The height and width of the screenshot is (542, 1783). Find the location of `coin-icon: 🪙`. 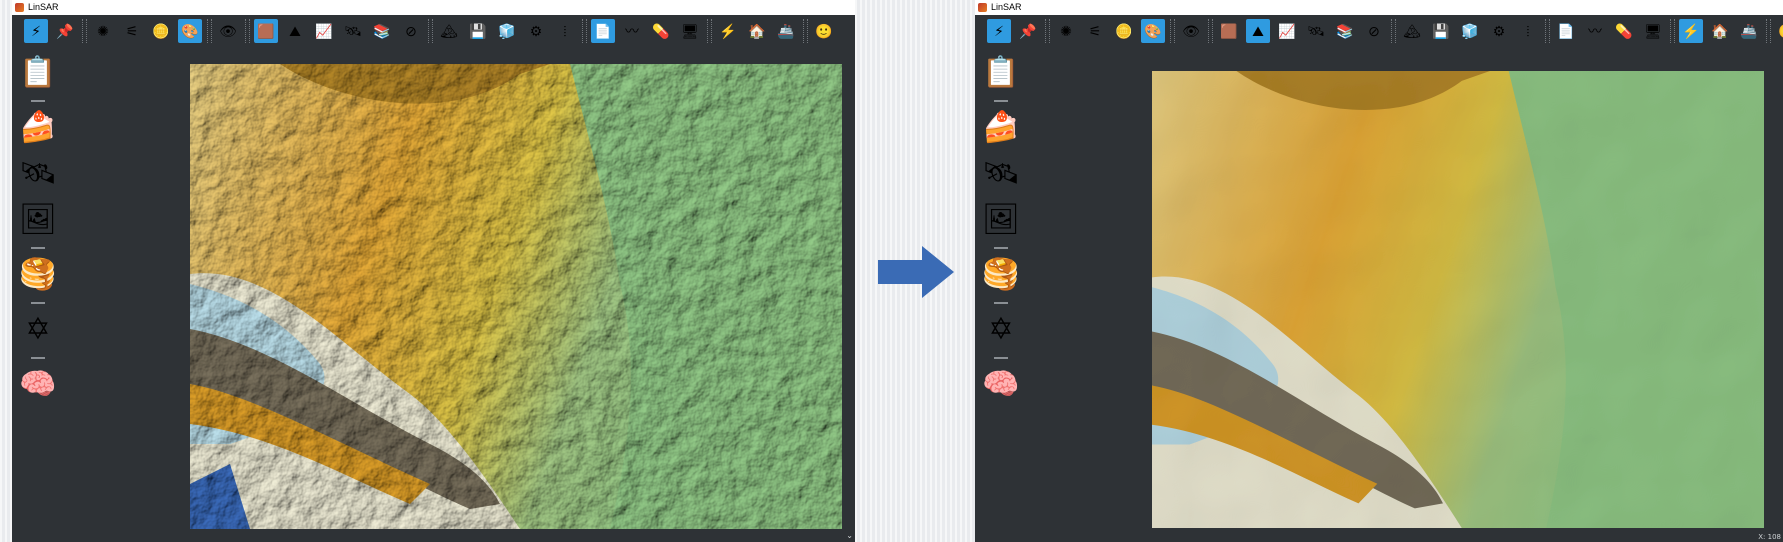

coin-icon: 🪙 is located at coordinates (161, 31).